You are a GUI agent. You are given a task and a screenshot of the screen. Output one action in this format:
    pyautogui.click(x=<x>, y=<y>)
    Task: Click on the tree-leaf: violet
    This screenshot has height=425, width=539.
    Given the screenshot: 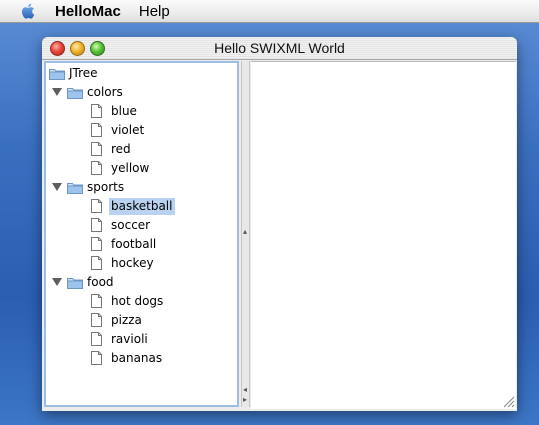 What is the action you would take?
    pyautogui.click(x=117, y=130)
    